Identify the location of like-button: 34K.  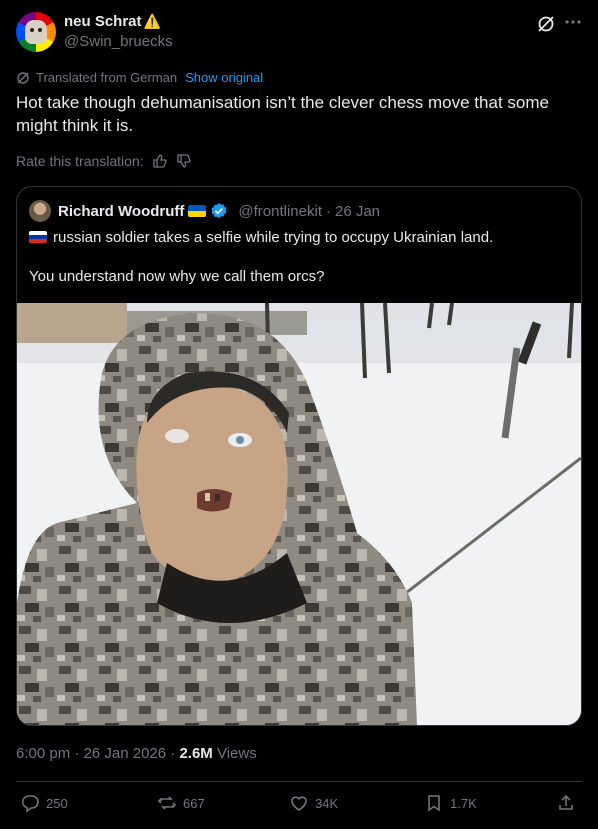
(313, 803).